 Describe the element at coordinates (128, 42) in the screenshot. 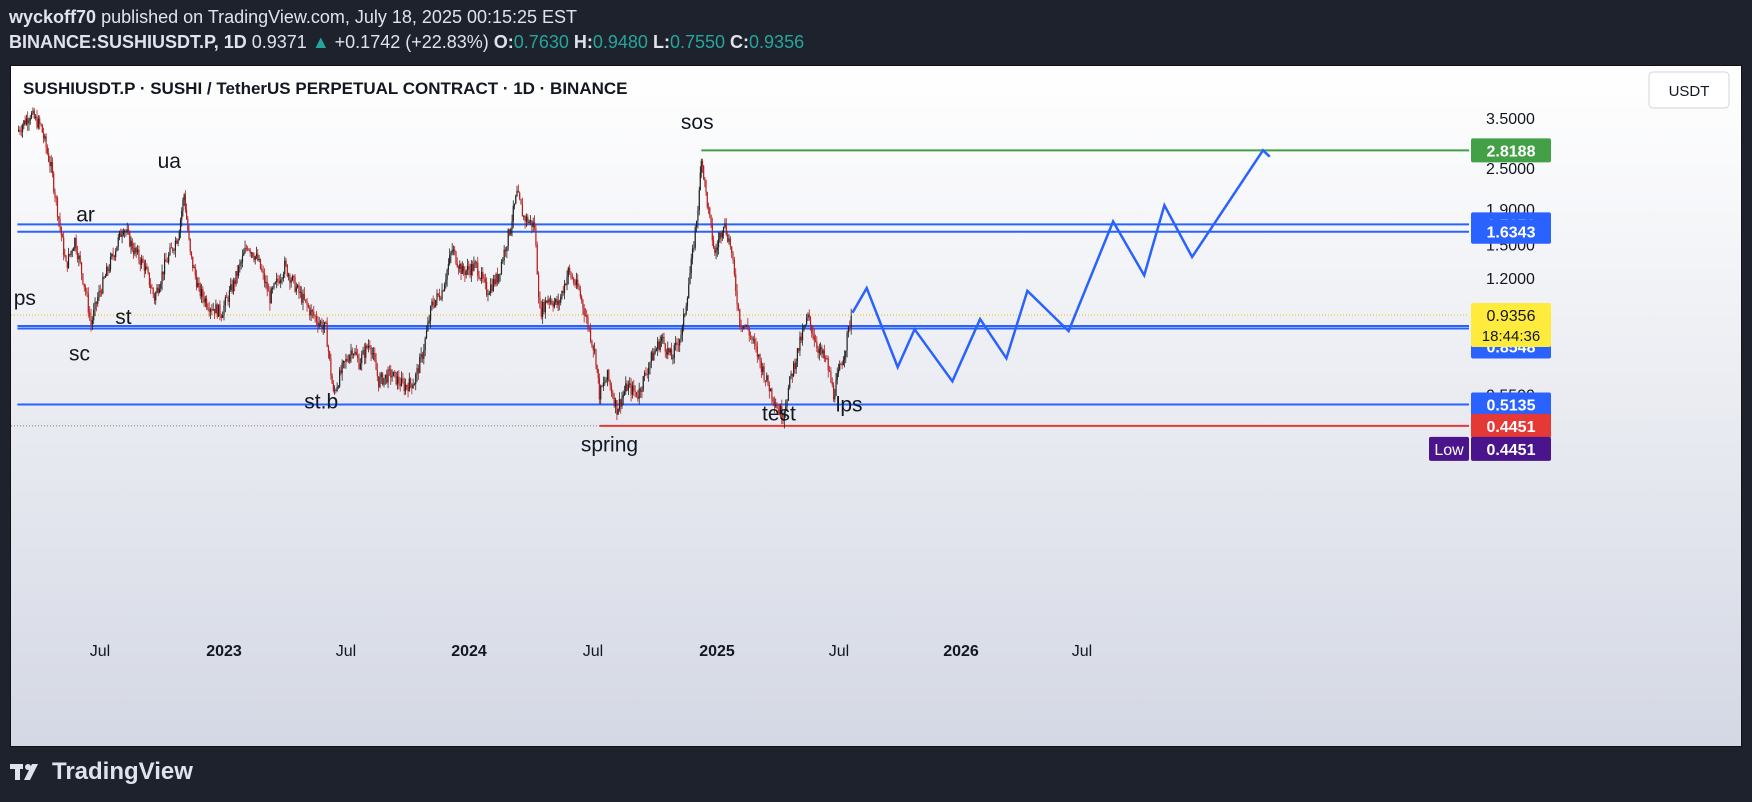

I see `symbol-name: BINANCE:SUSHIUSDT.P, 1D` at that location.